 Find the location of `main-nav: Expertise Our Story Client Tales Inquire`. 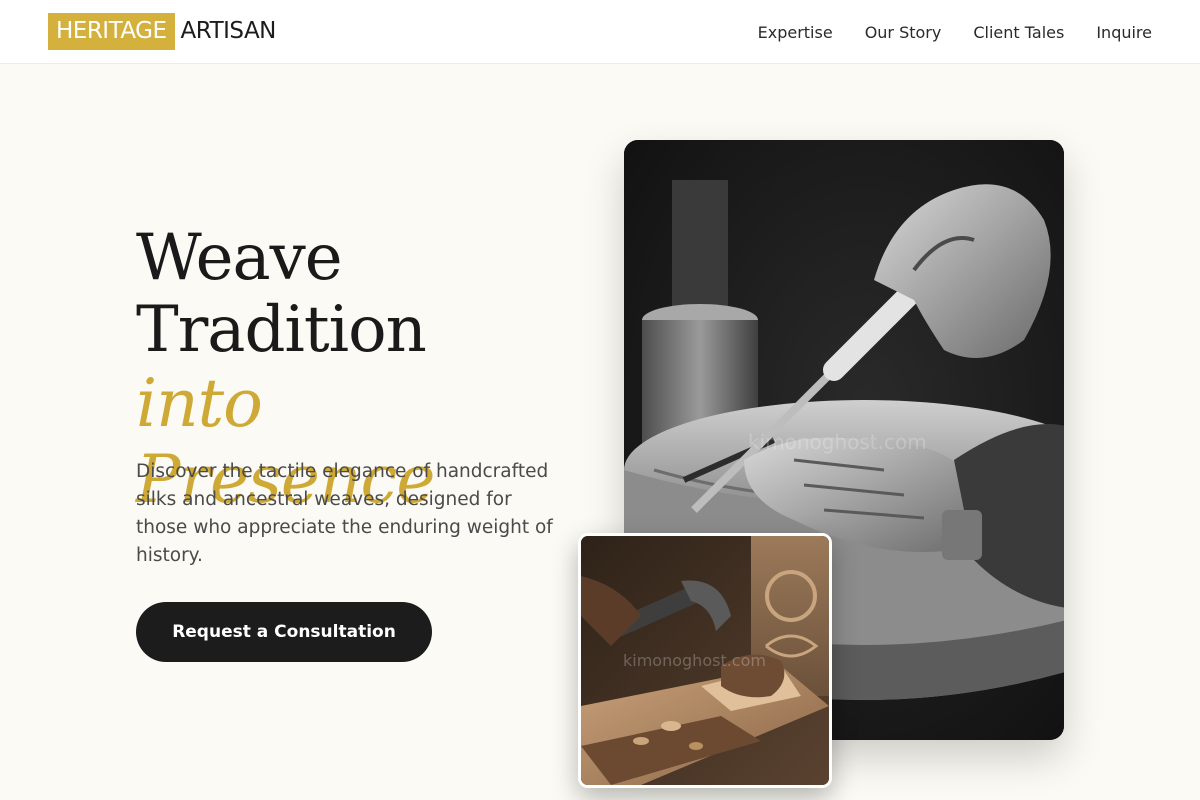

main-nav: Expertise Our Story Client Tales Inquire is located at coordinates (955, 32).